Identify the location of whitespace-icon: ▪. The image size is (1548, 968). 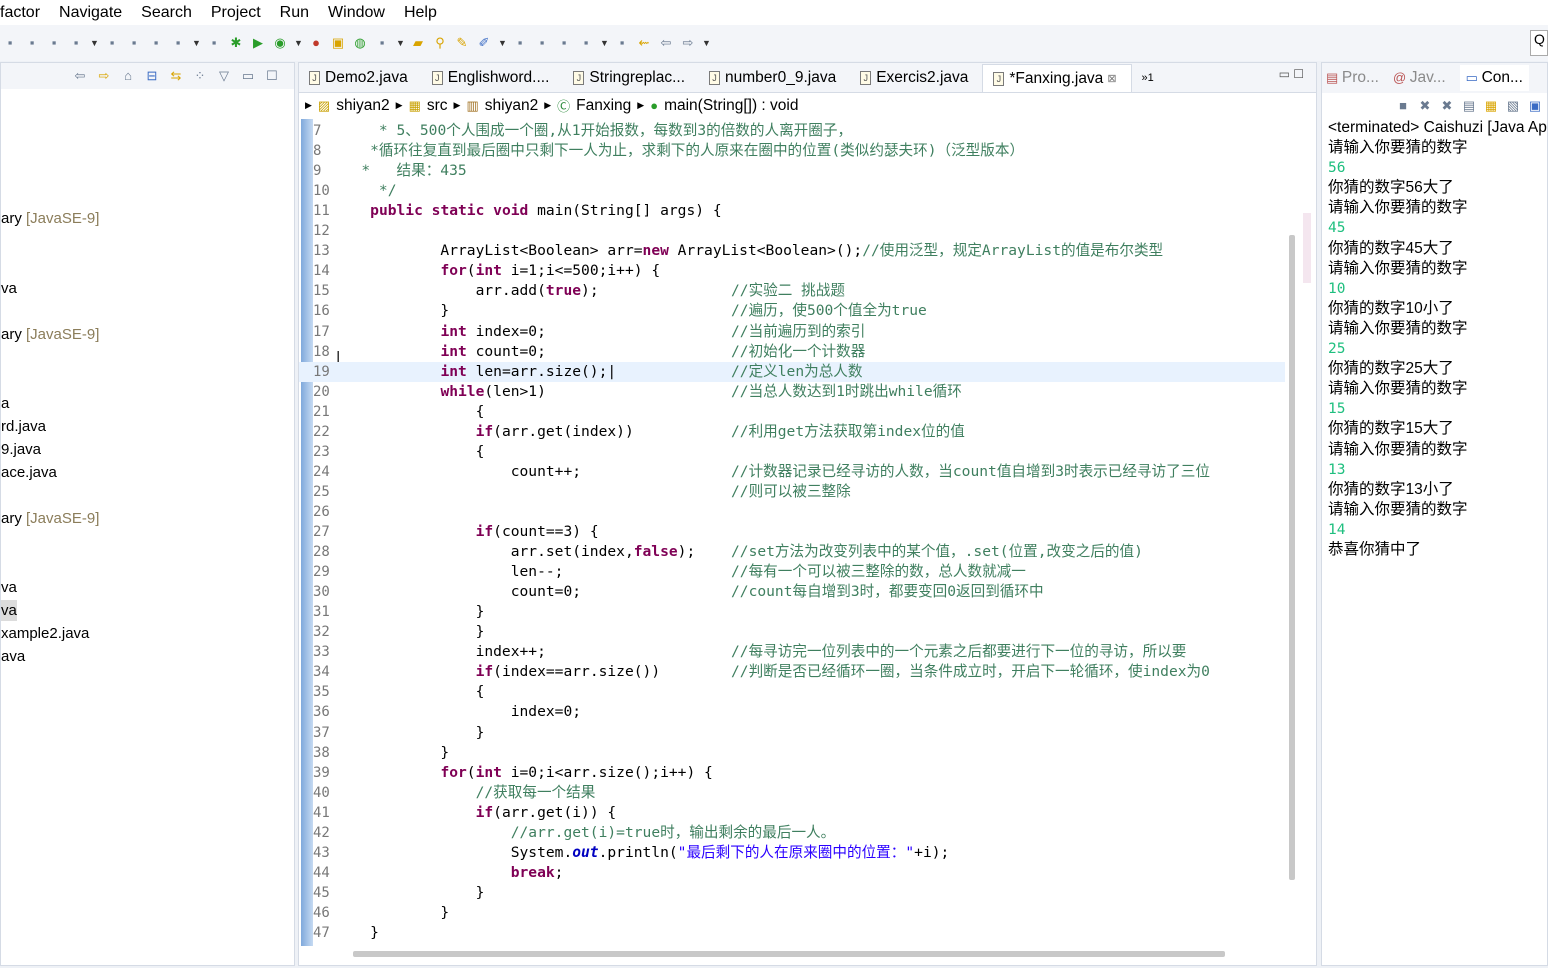
(542, 43).